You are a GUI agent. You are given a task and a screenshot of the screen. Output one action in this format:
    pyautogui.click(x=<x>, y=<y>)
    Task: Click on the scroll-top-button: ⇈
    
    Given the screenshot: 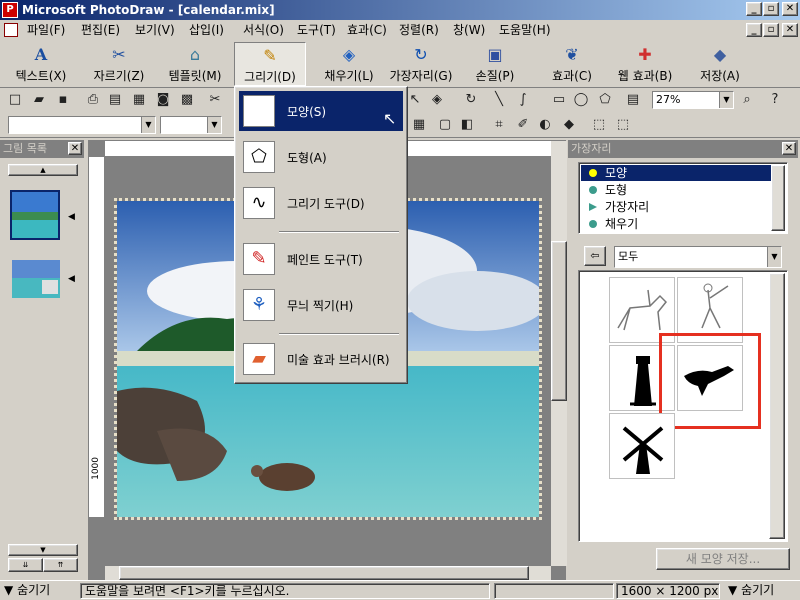 What is the action you would take?
    pyautogui.click(x=60, y=565)
    